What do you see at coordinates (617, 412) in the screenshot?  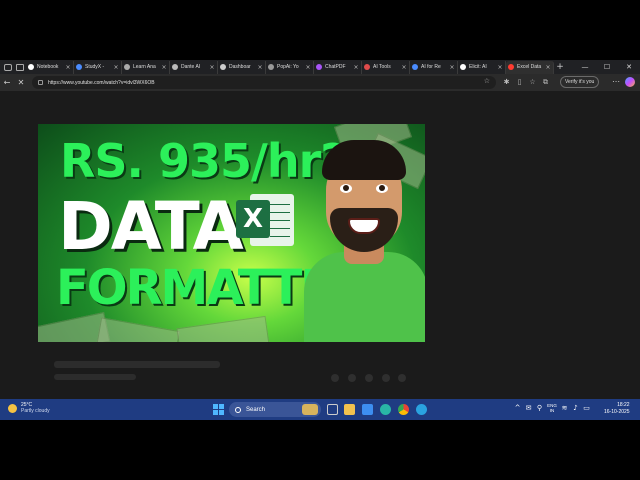 I see `clock-date: 16-10-2025` at bounding box center [617, 412].